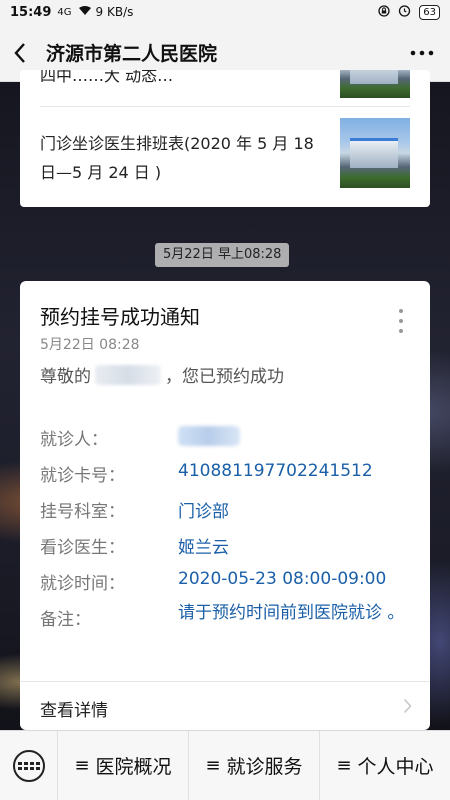 The height and width of the screenshot is (800, 450). I want to click on field-label-card-number: 就诊卡号：, so click(82, 476).